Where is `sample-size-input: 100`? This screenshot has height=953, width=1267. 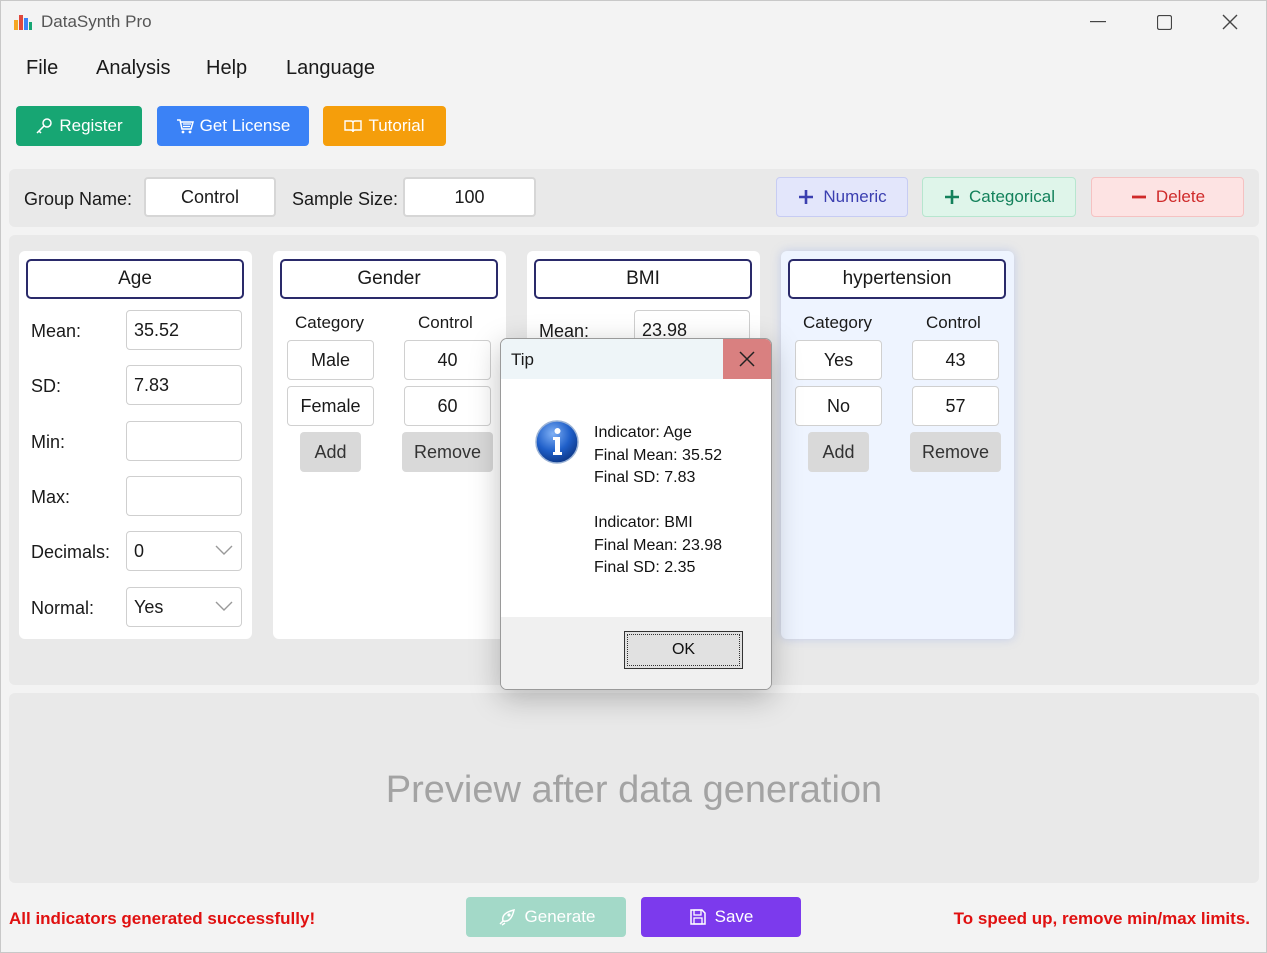 sample-size-input: 100 is located at coordinates (469, 197).